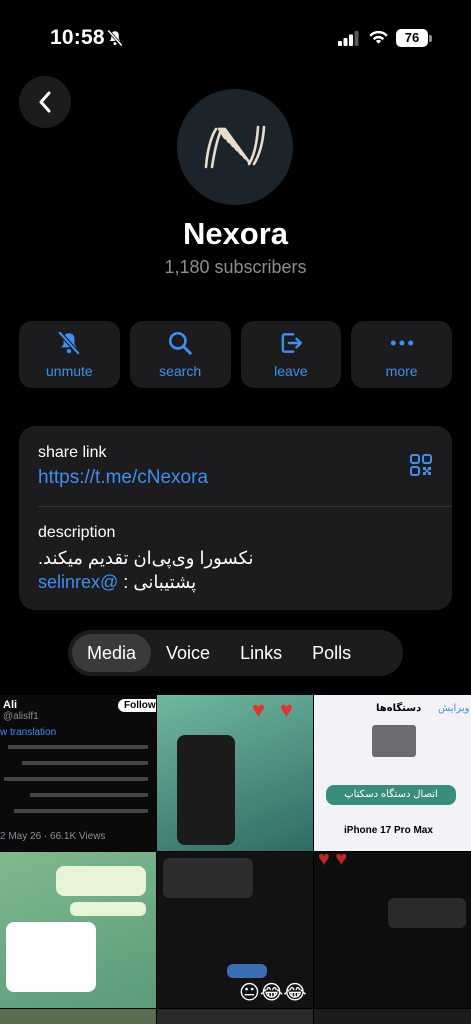  What do you see at coordinates (430, 38) in the screenshot?
I see `battery-tip` at bounding box center [430, 38].